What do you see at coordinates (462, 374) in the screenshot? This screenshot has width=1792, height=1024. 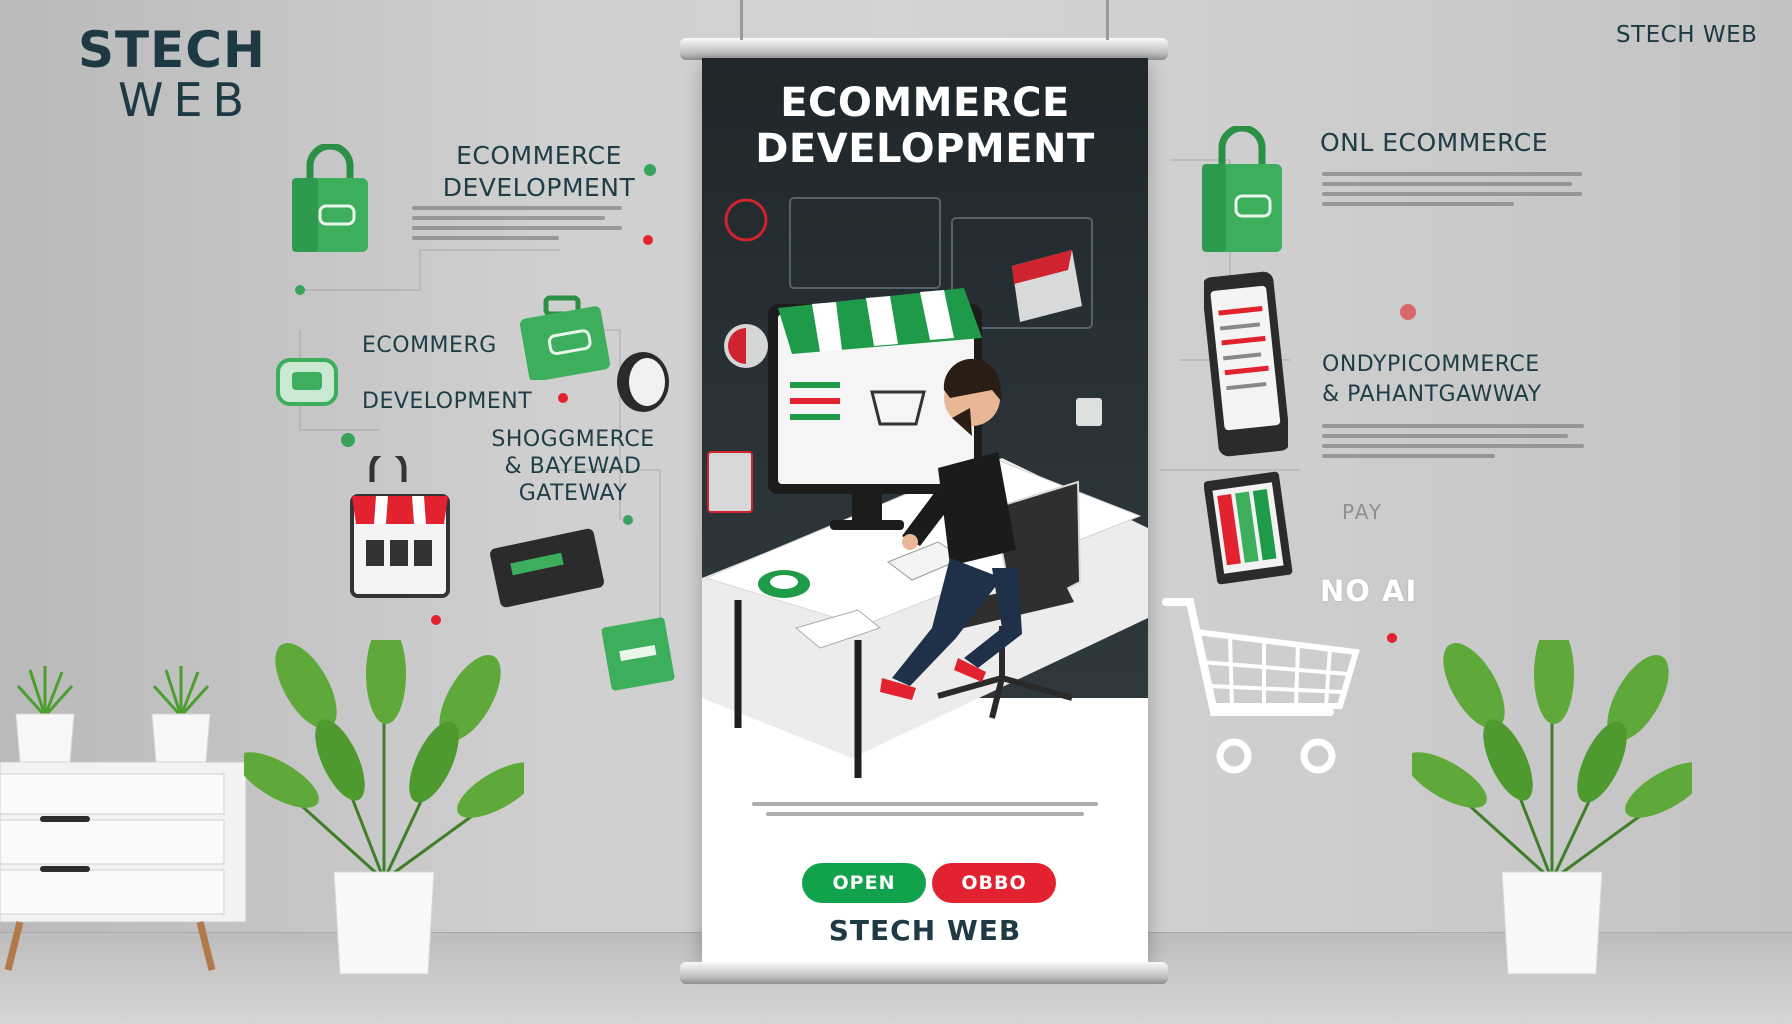 I see `left-heading-2: ECOMMERG DEVELOPMENT` at bounding box center [462, 374].